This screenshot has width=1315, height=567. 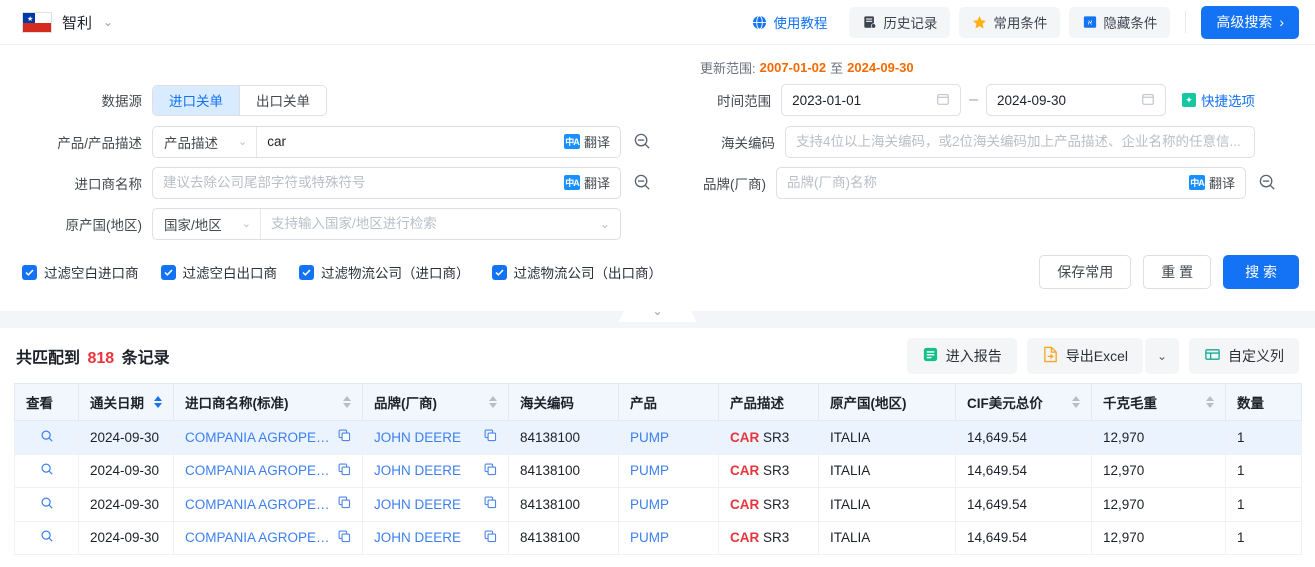 I want to click on hs-code-input, so click(x=1020, y=141).